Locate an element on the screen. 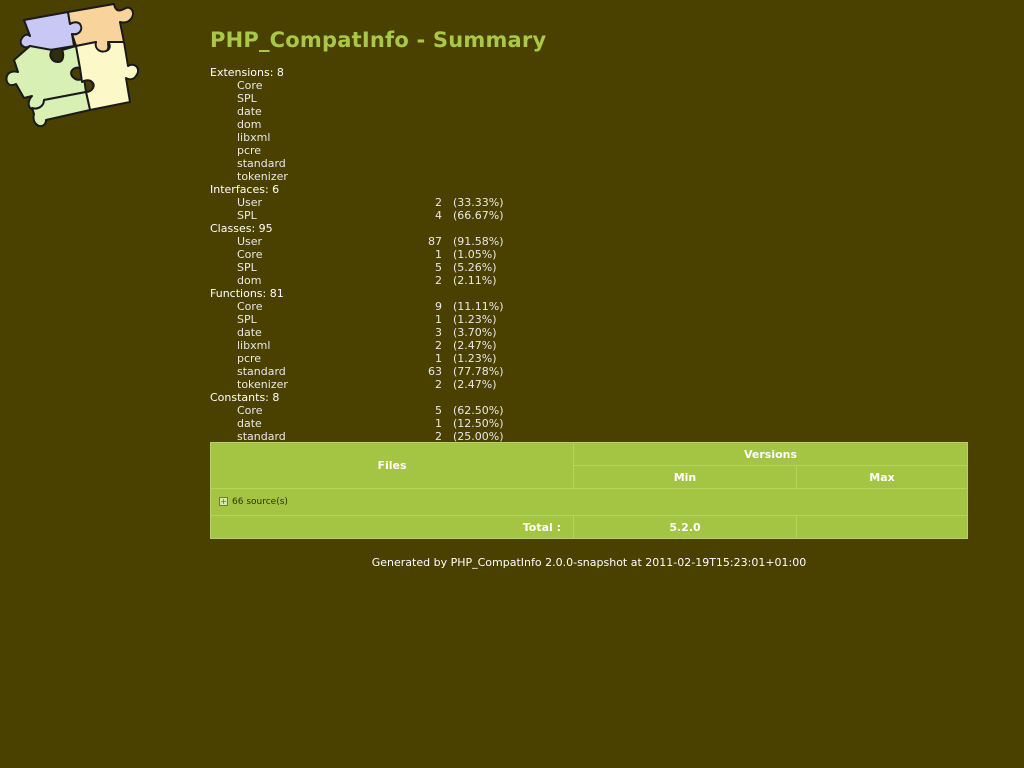 This screenshot has height=768, width=1024. summary-row: pcre 1 (1.23%) is located at coordinates (370, 358).